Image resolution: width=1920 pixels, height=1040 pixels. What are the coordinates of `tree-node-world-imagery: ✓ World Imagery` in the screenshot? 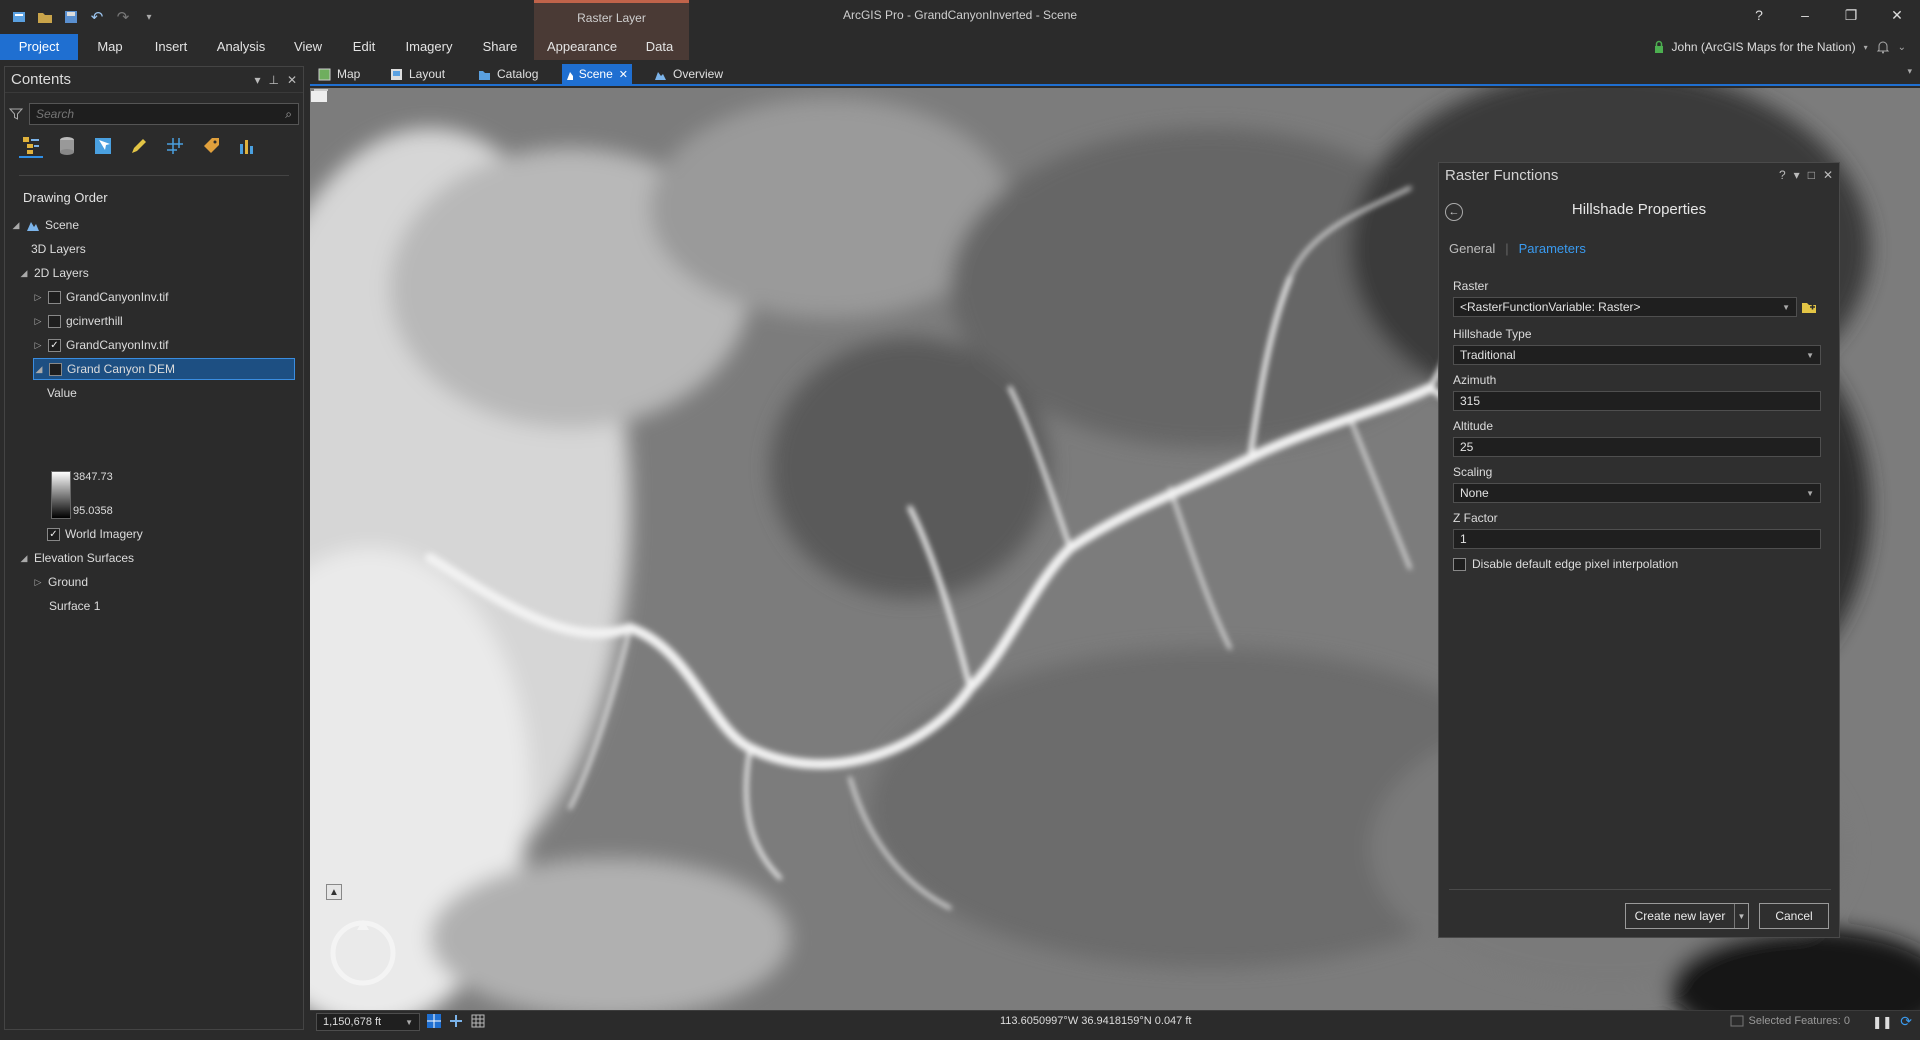 It's located at (95, 534).